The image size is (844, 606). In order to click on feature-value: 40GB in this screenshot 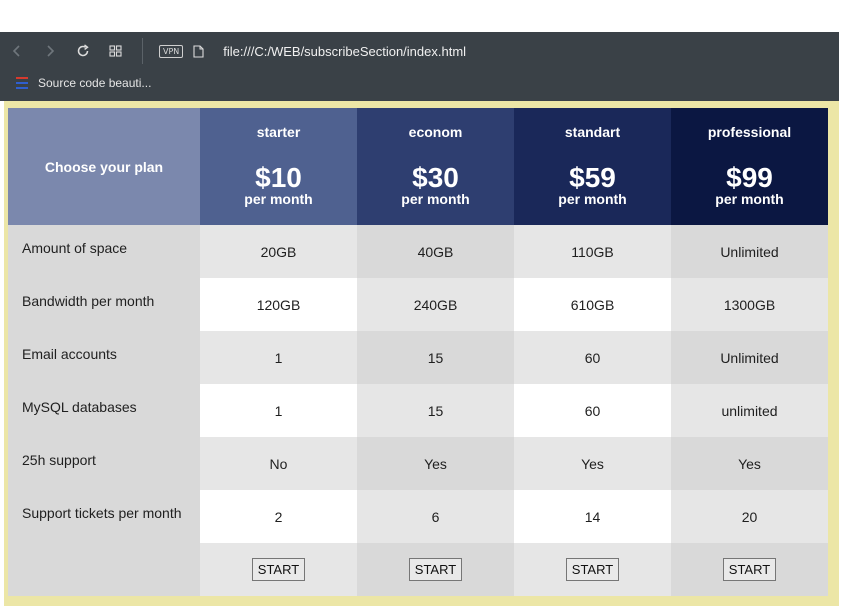, I will do `click(435, 251)`.